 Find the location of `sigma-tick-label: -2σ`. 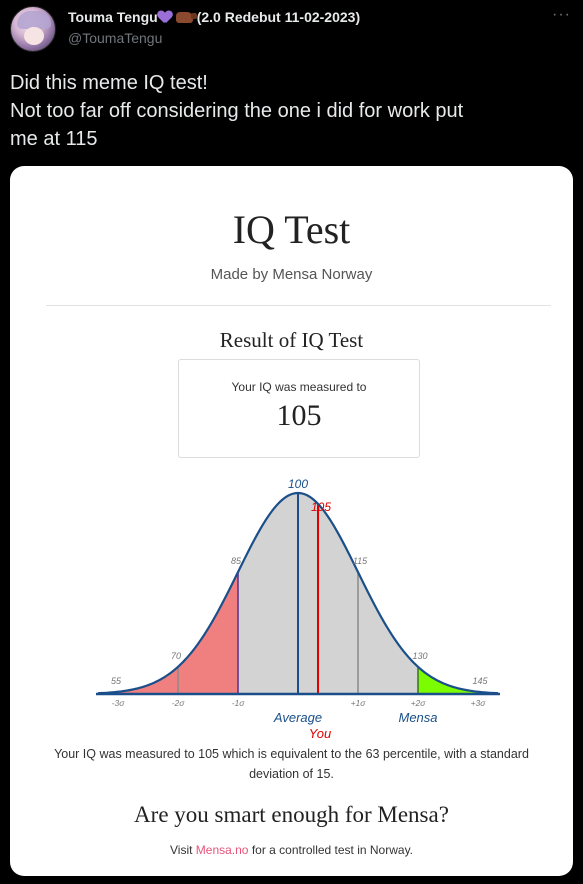

sigma-tick-label: -2σ is located at coordinates (179, 703).